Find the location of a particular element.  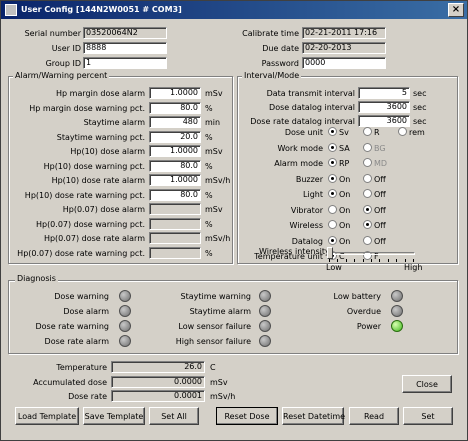

alarm-row-unit: mSv is located at coordinates (214, 151).